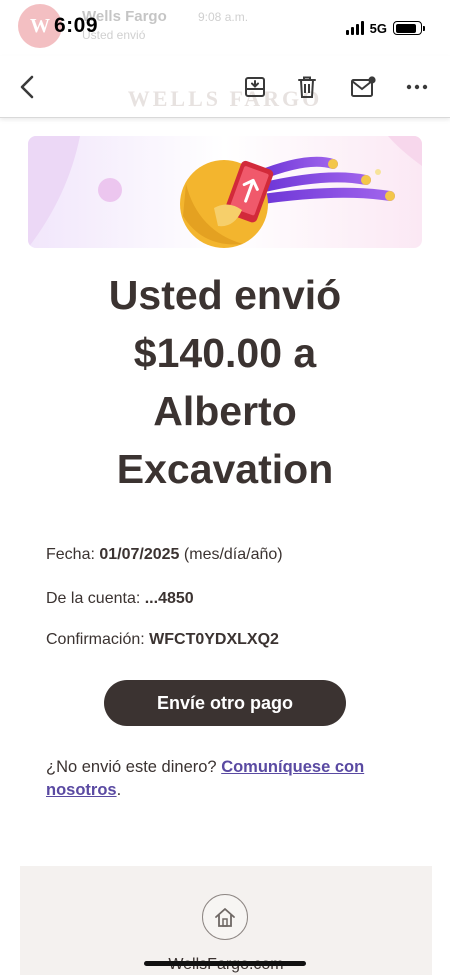 Image resolution: width=450 pixels, height=975 pixels. Describe the element at coordinates (70, 554) in the screenshot. I see `date-label: Fecha:` at that location.